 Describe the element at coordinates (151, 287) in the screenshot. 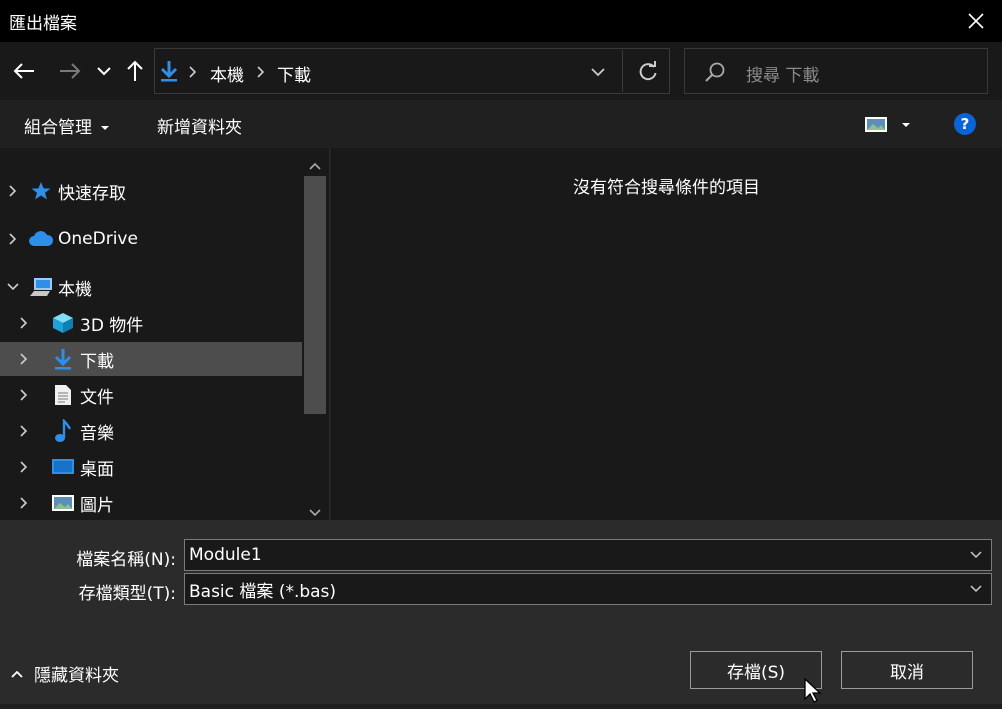

I see `nav-item-this-pc: 本機` at that location.